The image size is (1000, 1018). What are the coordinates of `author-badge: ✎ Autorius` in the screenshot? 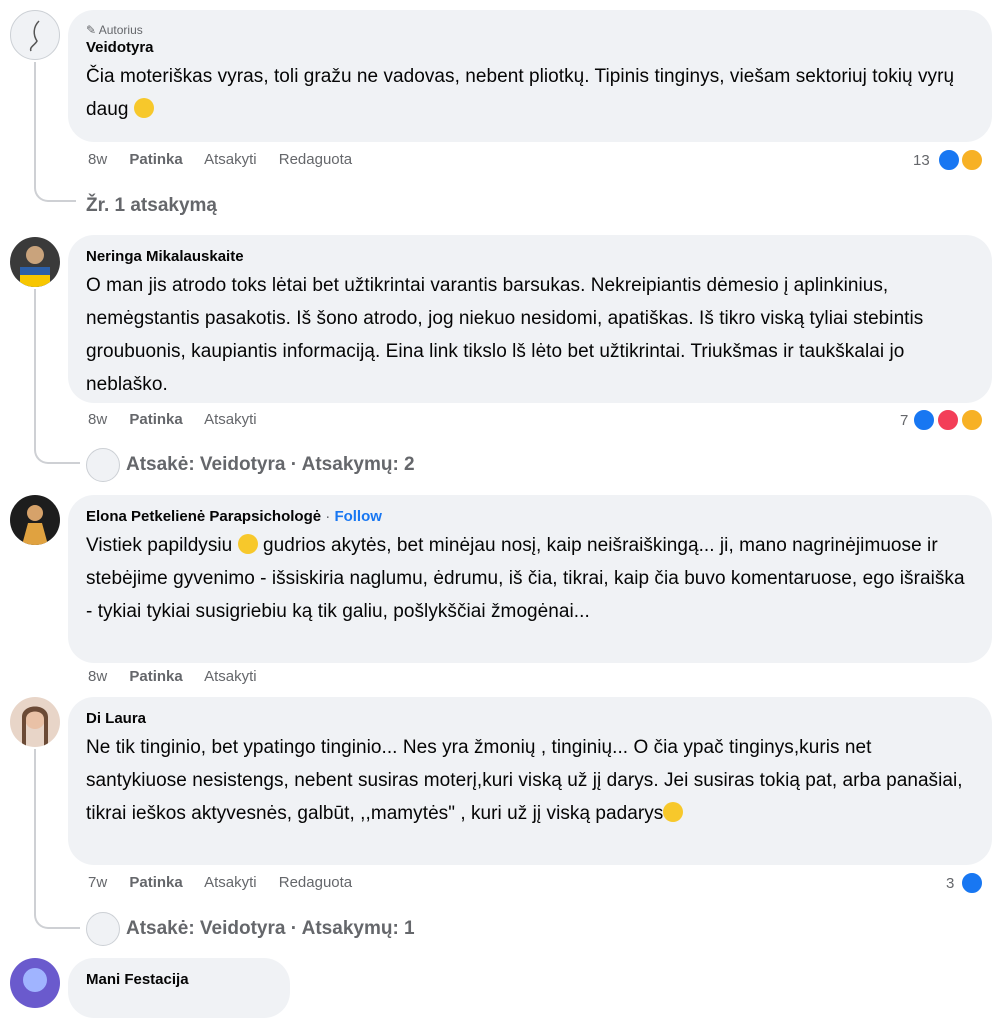 It's located at (114, 30).